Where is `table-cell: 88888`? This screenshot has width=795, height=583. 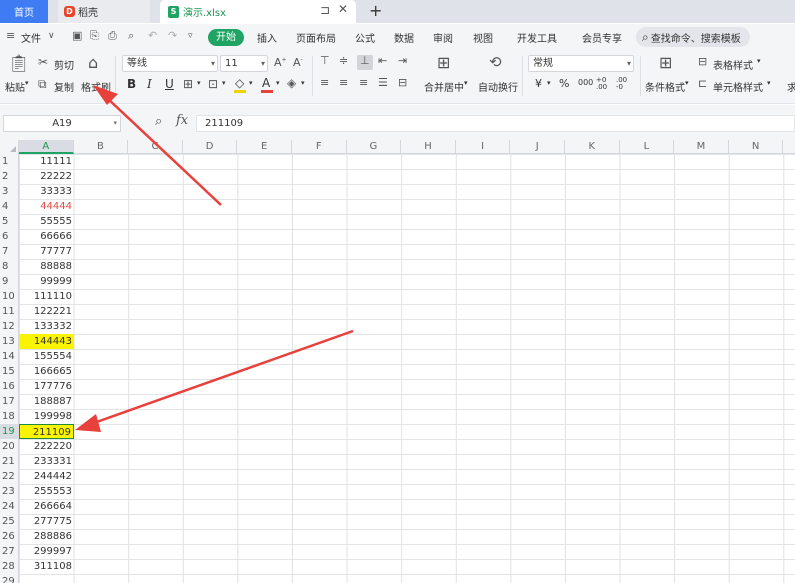
table-cell: 88888 is located at coordinates (46, 266).